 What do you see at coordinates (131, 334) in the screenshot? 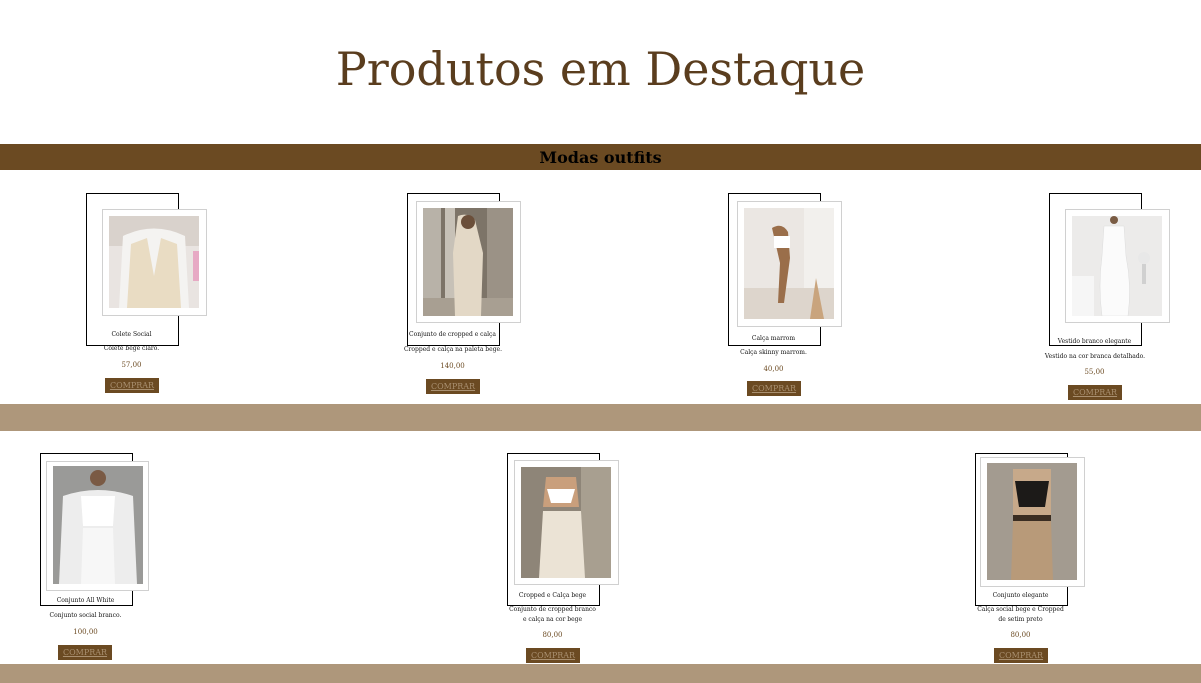
I see `product-name: Colete Social` at bounding box center [131, 334].